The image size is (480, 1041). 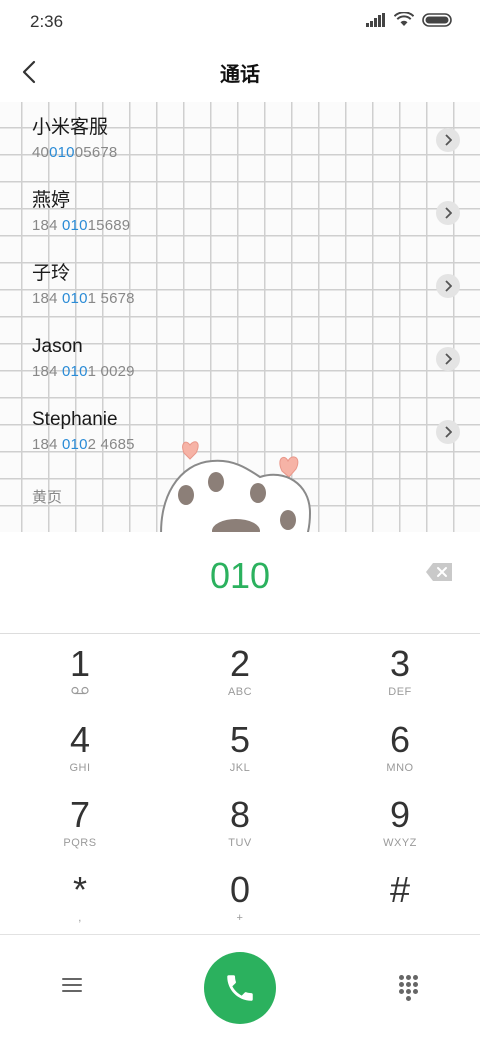 What do you see at coordinates (401, 977) in the screenshot?
I see `keypad-icon` at bounding box center [401, 977].